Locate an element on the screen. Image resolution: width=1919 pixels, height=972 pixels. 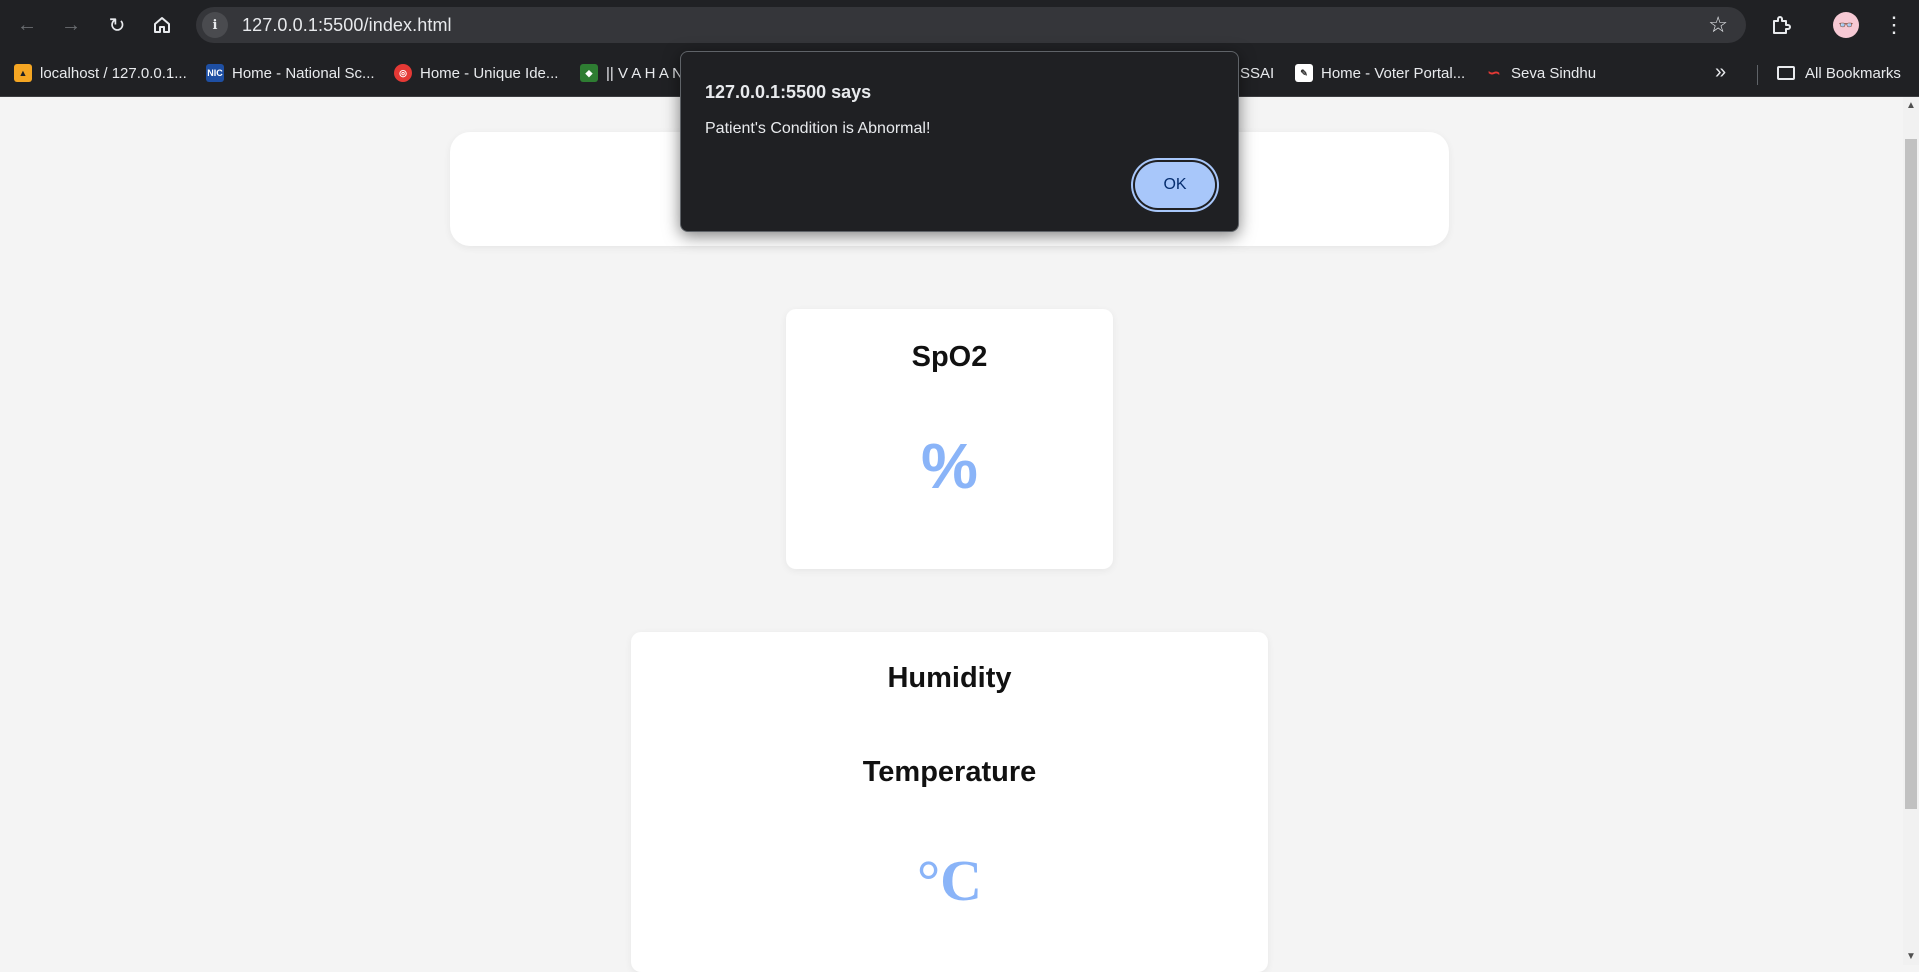
reload-button: ↻ is located at coordinates (117, 25).